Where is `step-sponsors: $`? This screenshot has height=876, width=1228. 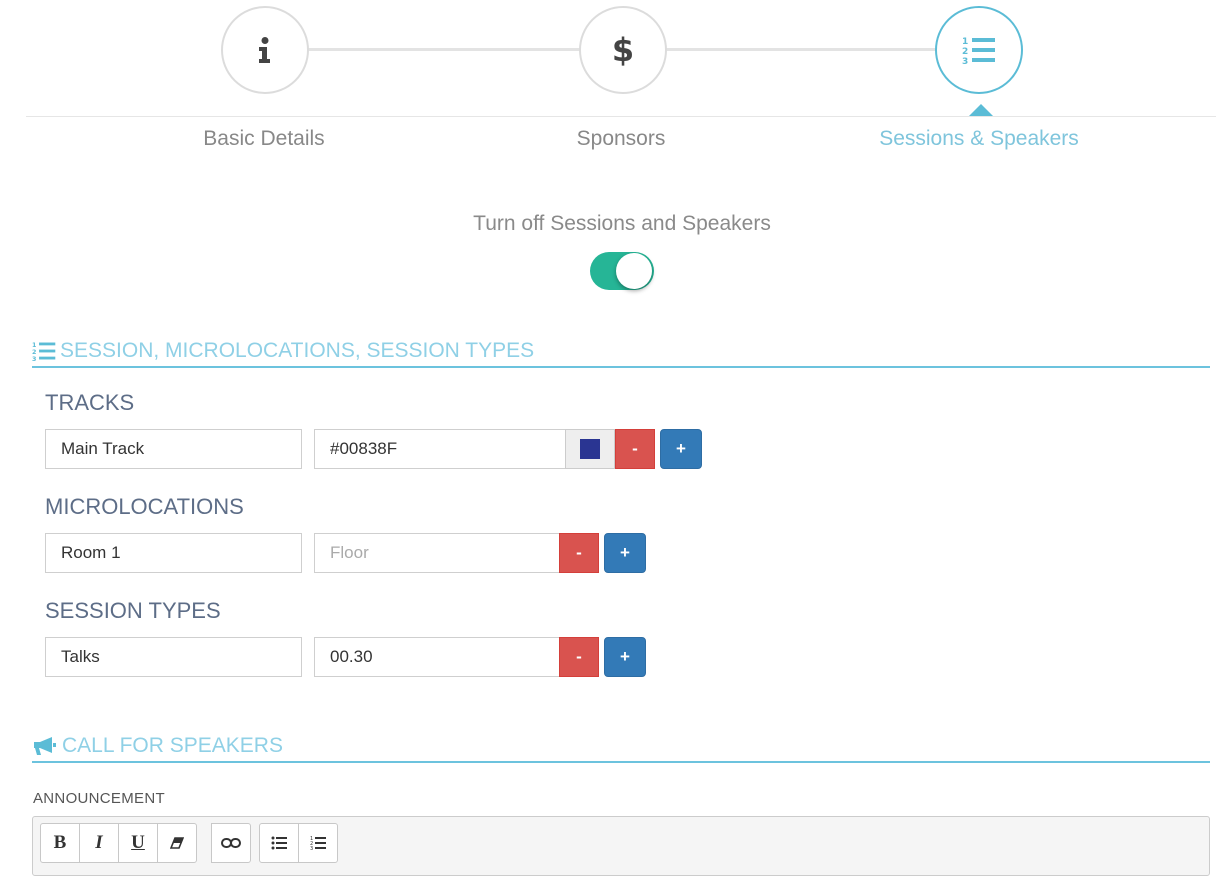 step-sponsors: $ is located at coordinates (623, 50).